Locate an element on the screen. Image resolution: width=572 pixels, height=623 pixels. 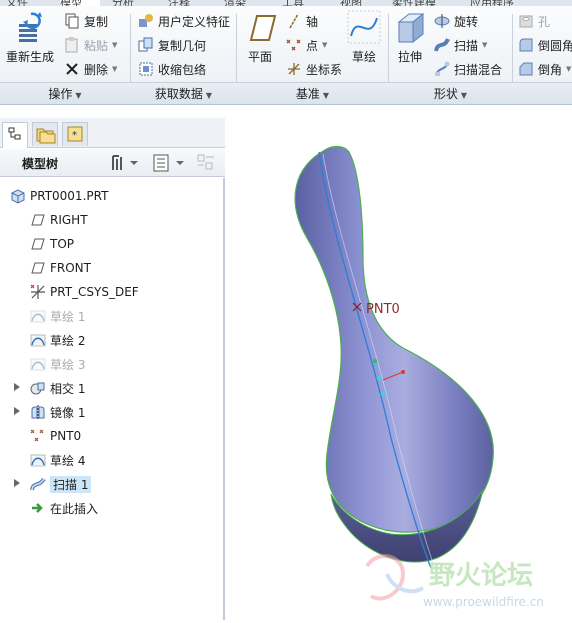
datum-plane-button: 平面 is located at coordinates (260, 37).